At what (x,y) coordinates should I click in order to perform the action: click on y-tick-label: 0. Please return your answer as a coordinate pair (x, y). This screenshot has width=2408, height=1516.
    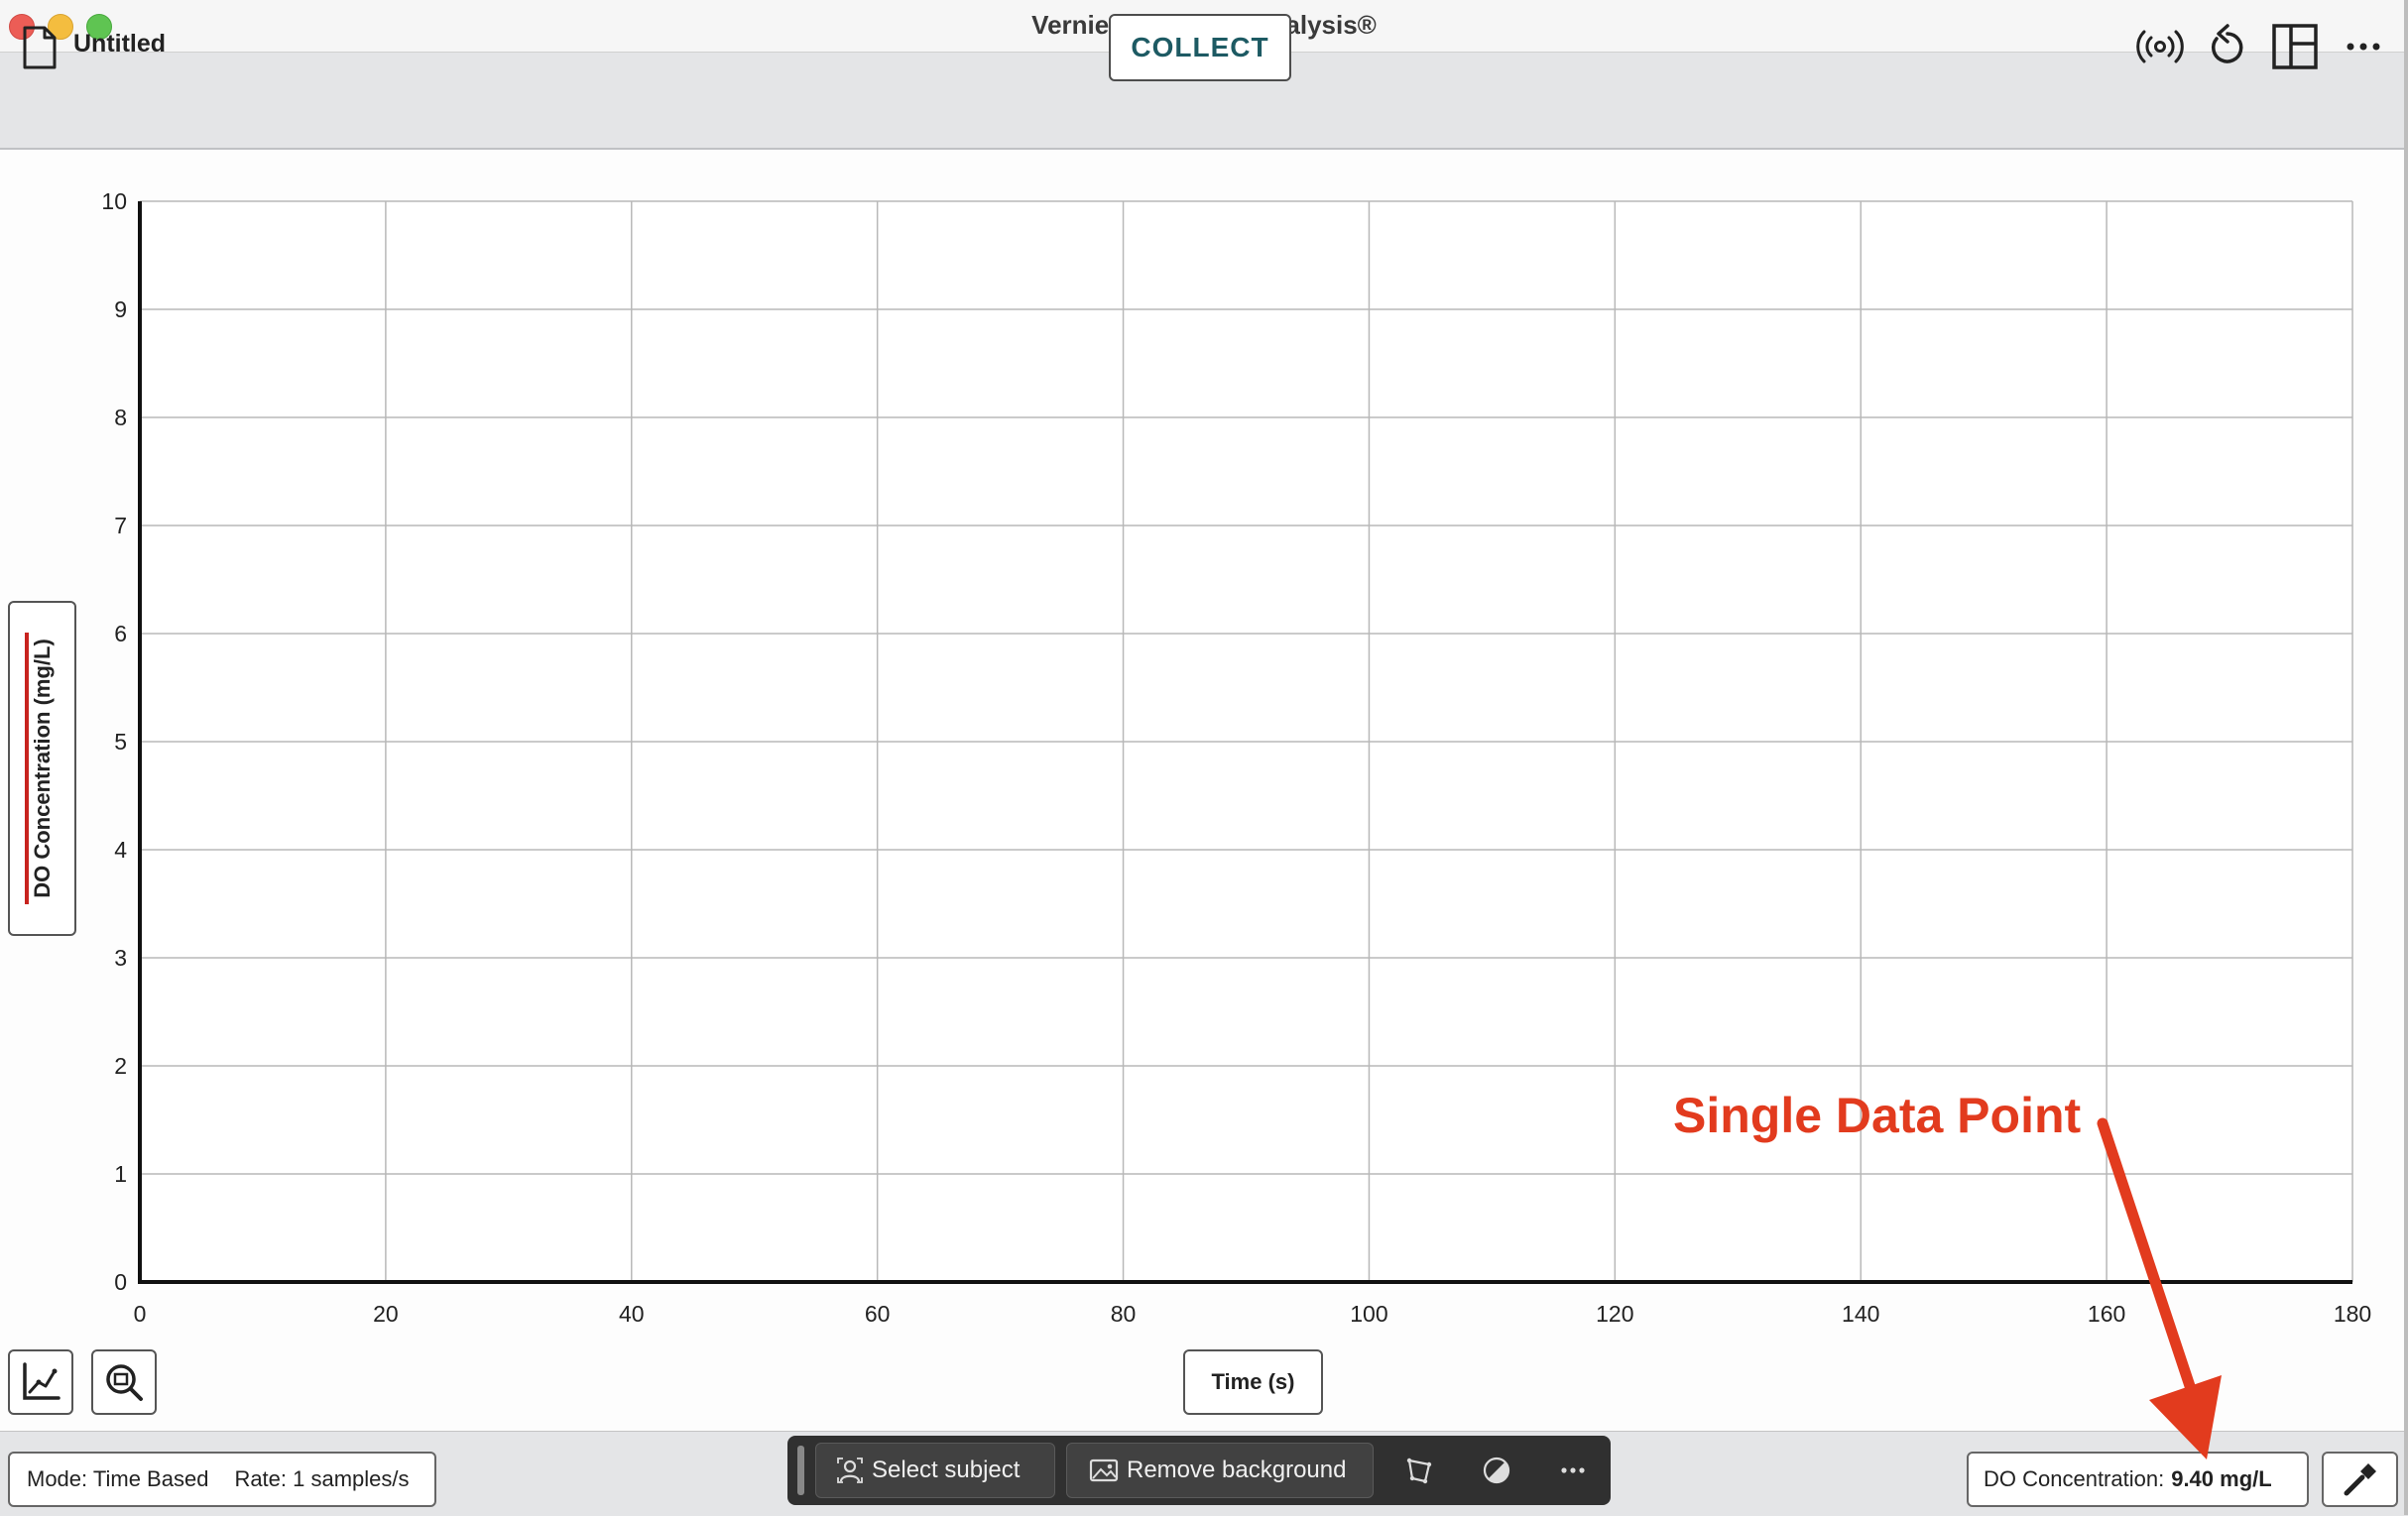
    Looking at the image, I should click on (121, 1282).